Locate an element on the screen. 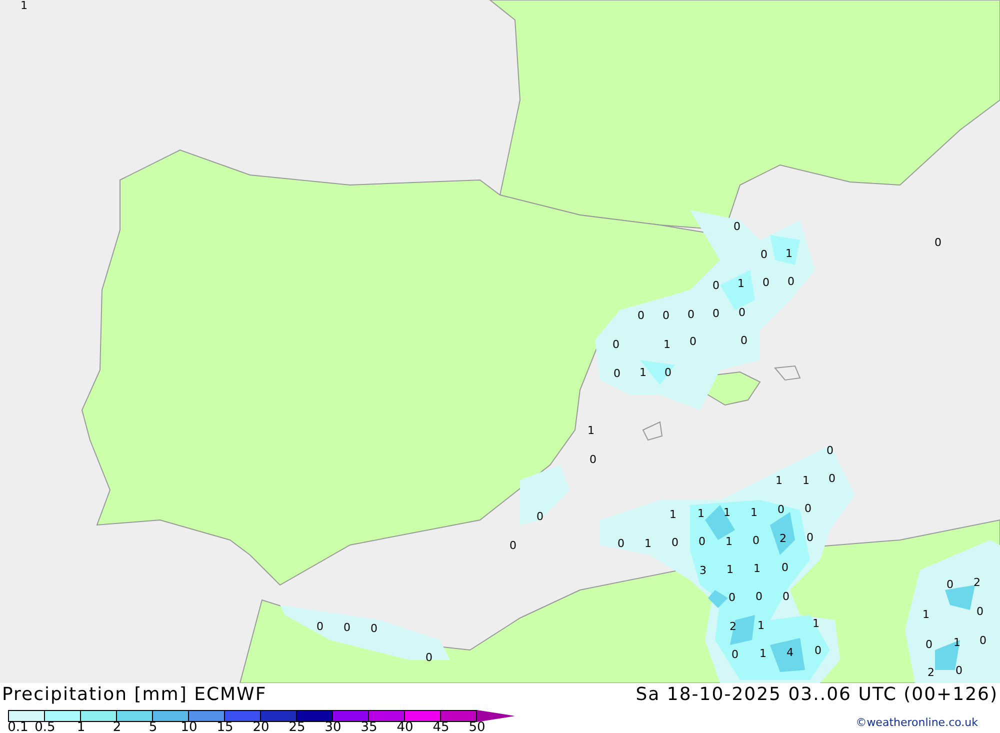 The height and width of the screenshot is (733, 1000). legend-tick-label: 50 is located at coordinates (477, 727).